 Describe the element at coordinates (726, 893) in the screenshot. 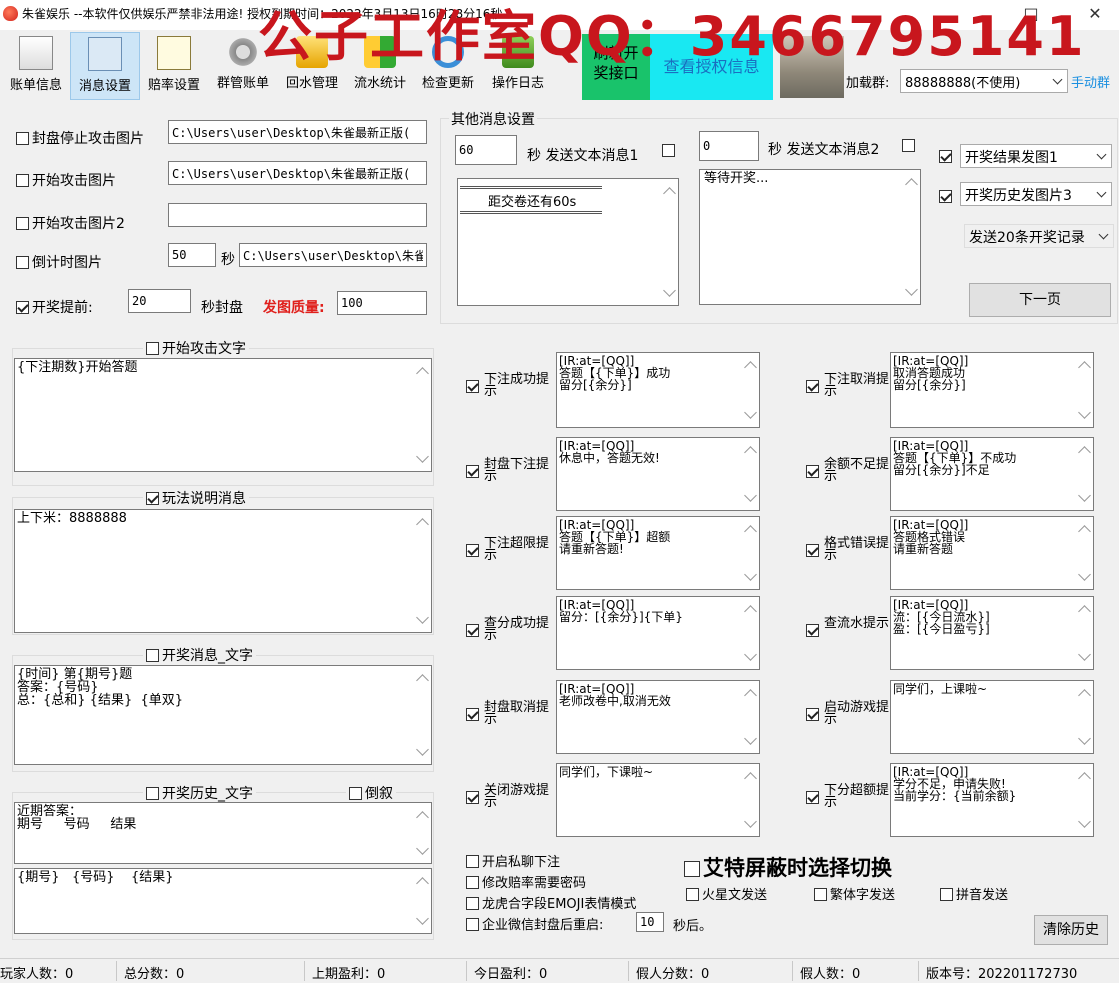

I see `mars-checkbox: 火星文发送` at that location.